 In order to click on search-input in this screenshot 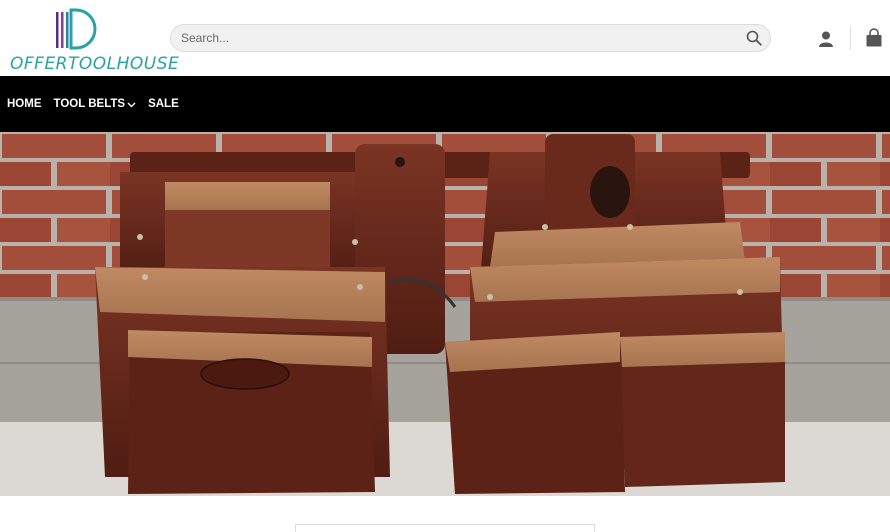, I will do `click(461, 38)`.